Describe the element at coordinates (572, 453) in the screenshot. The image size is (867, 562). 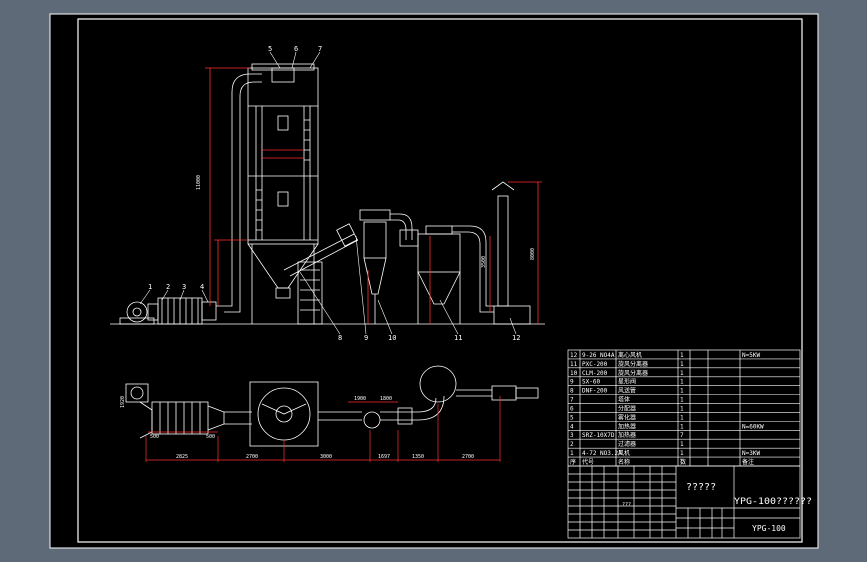
I see `bom-cell-no: 1` at that location.